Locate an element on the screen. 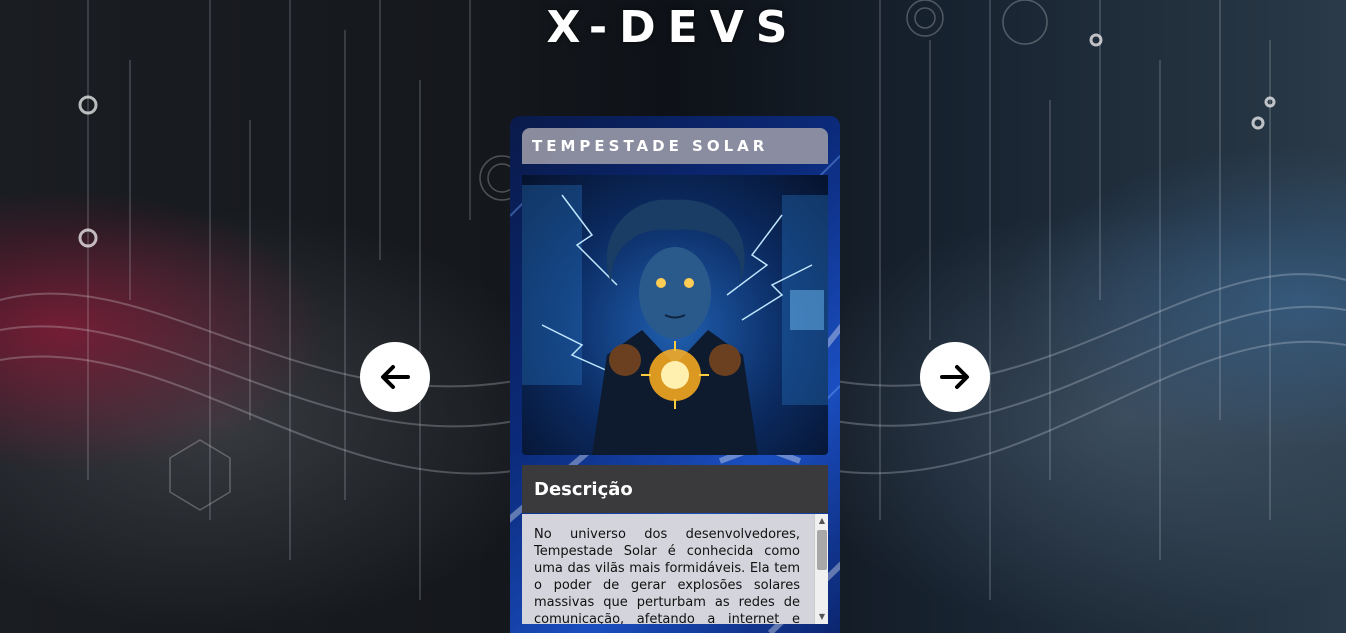 The width and height of the screenshot is (1346, 633). description-scrollbar: ▲ ▼ is located at coordinates (821, 569).